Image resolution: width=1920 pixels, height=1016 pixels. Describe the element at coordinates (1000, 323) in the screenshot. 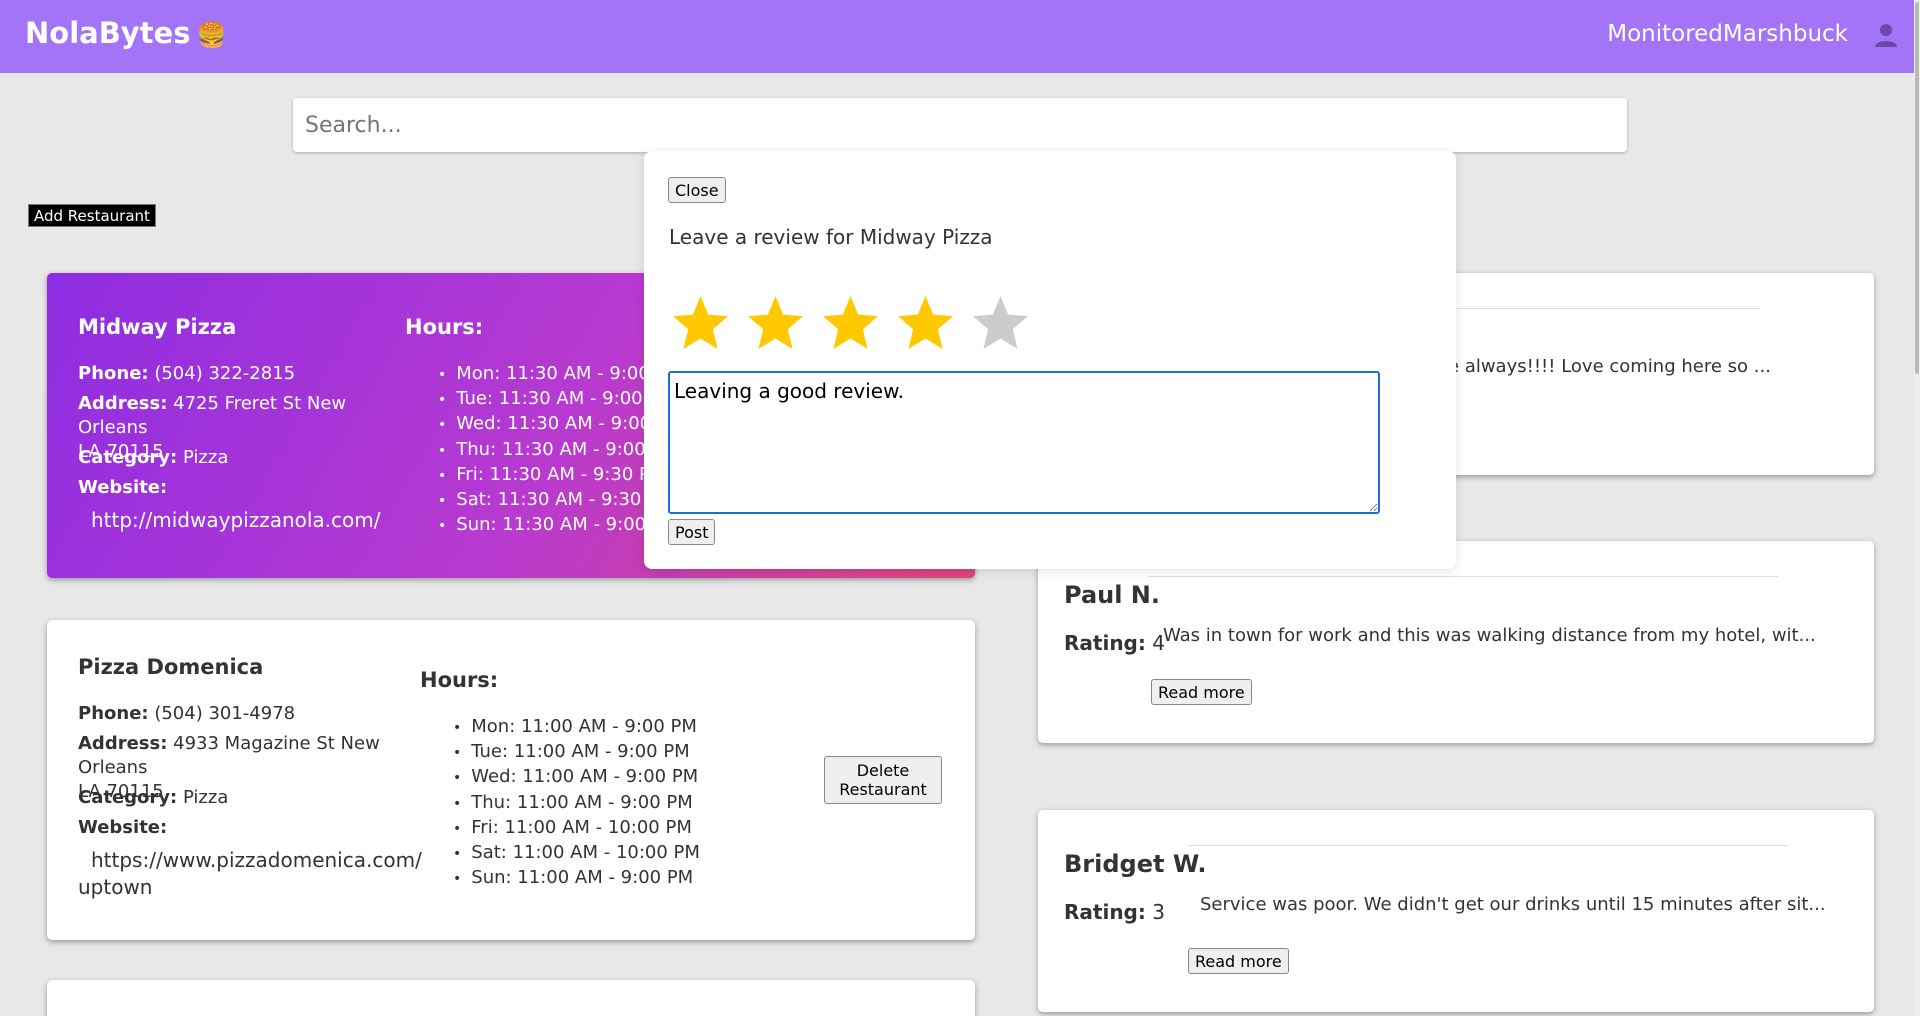

I see `star-empty-icon` at that location.